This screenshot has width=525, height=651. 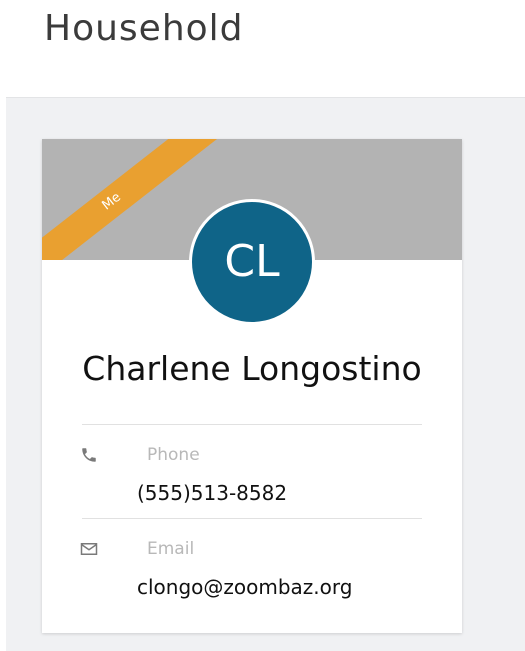 I want to click on member-name: Charlene Longostino, so click(x=252, y=368).